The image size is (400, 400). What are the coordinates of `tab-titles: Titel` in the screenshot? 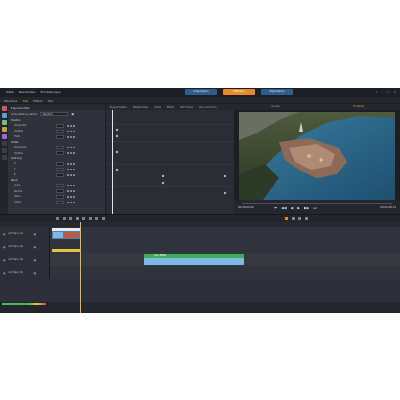 It's located at (25, 101).